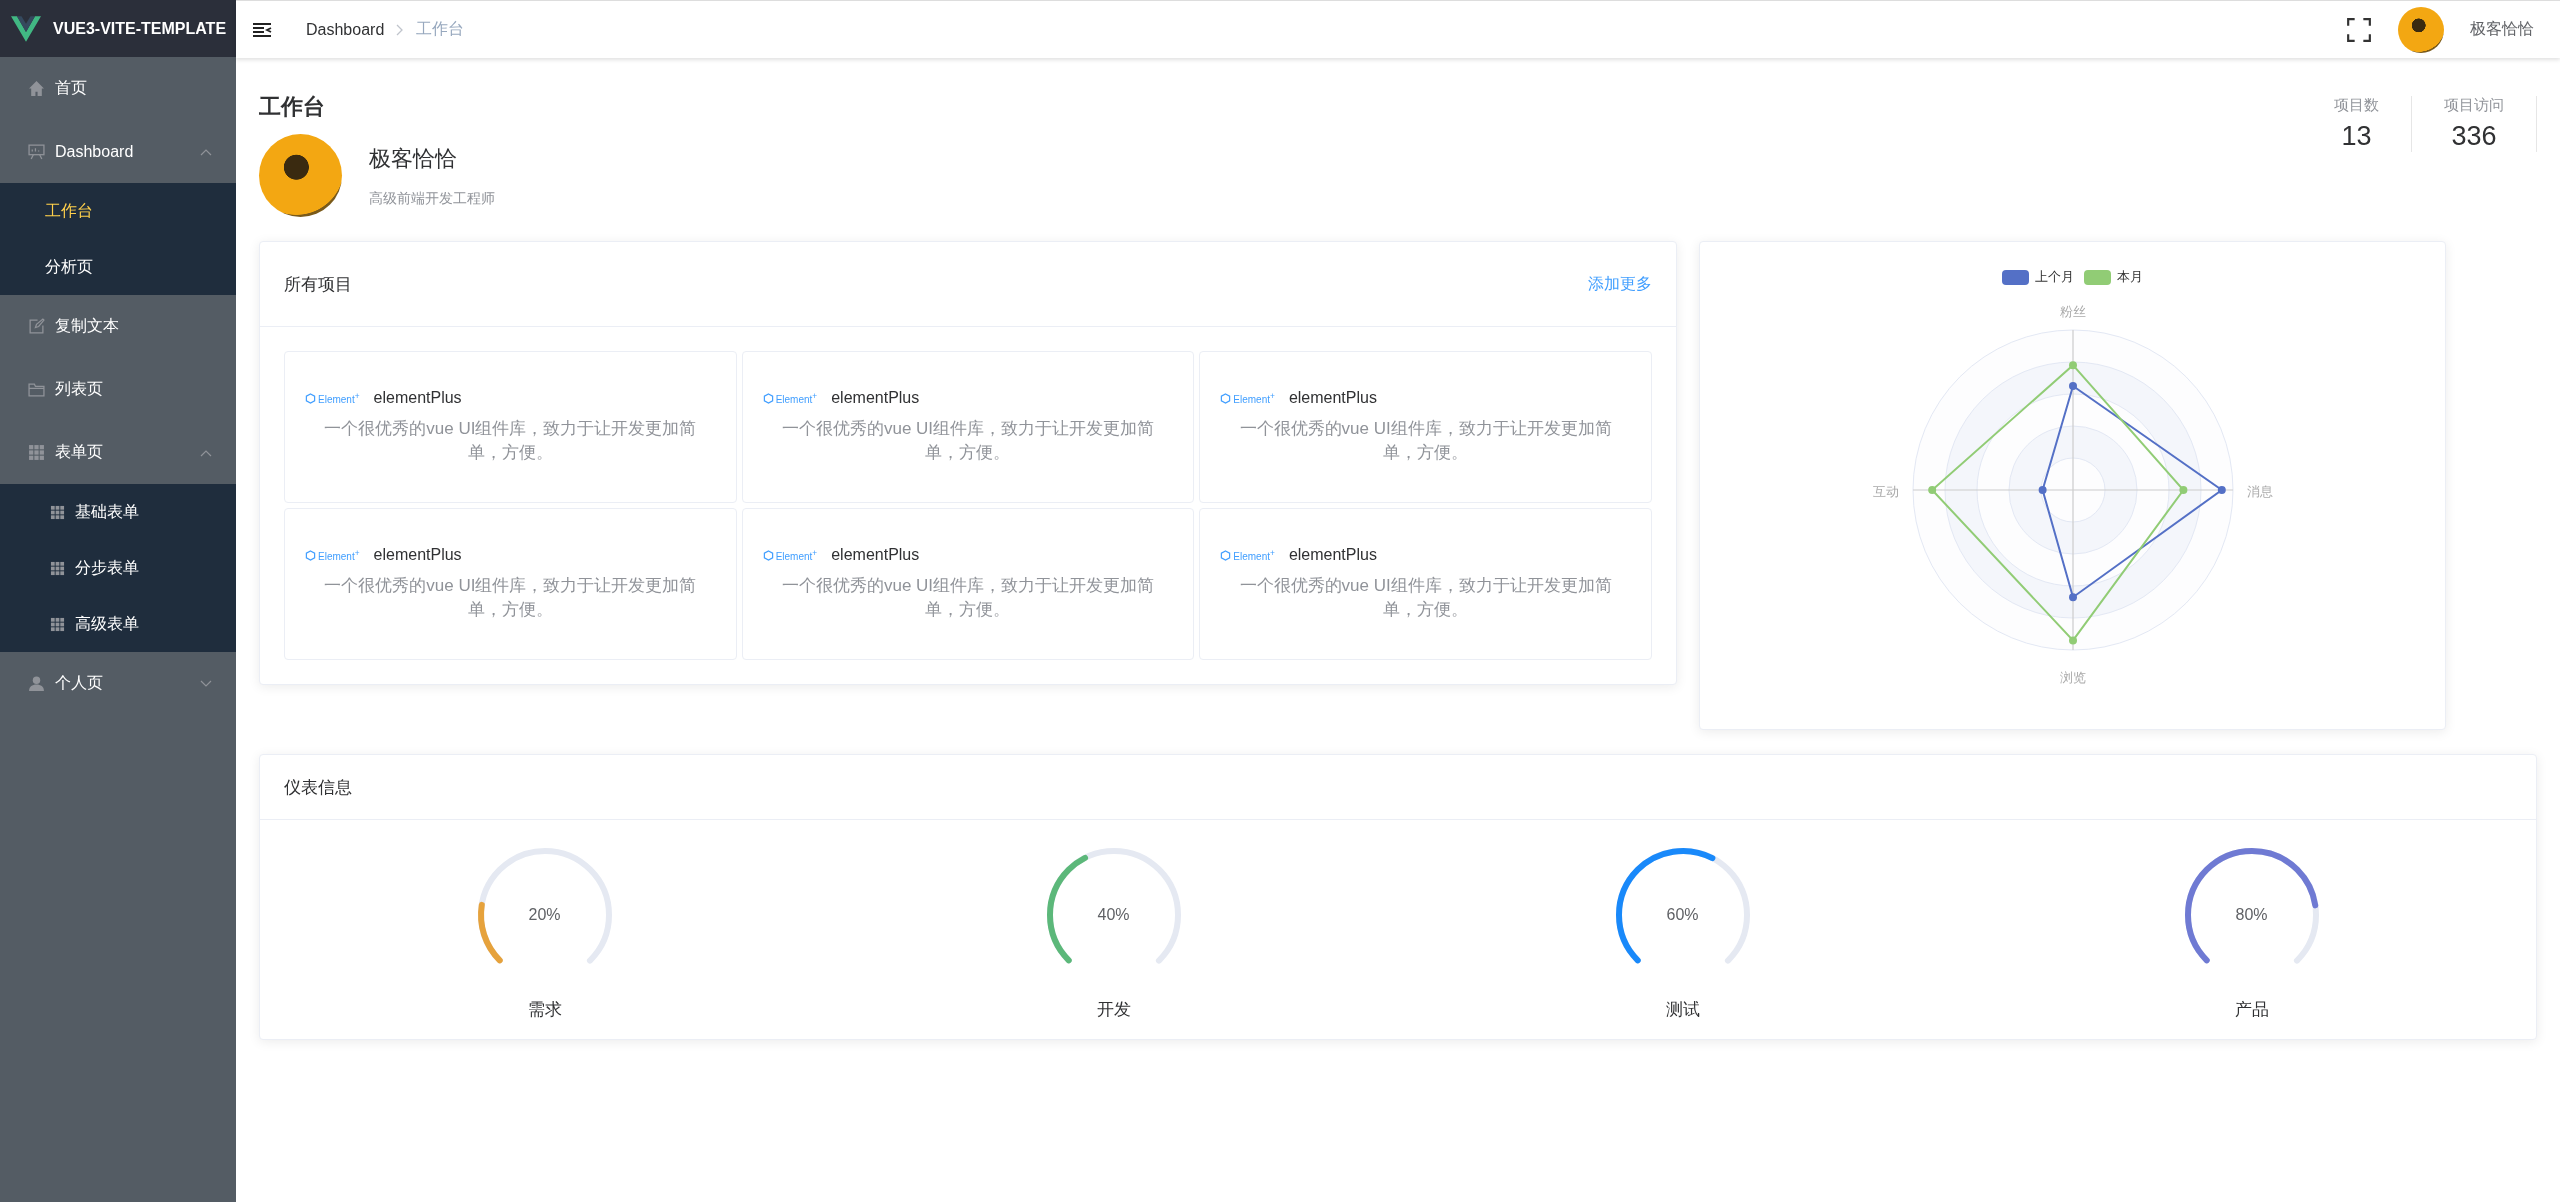 This screenshot has height=1202, width=2560. Describe the element at coordinates (318, 787) in the screenshot. I see `card-title: 仪表信息` at that location.